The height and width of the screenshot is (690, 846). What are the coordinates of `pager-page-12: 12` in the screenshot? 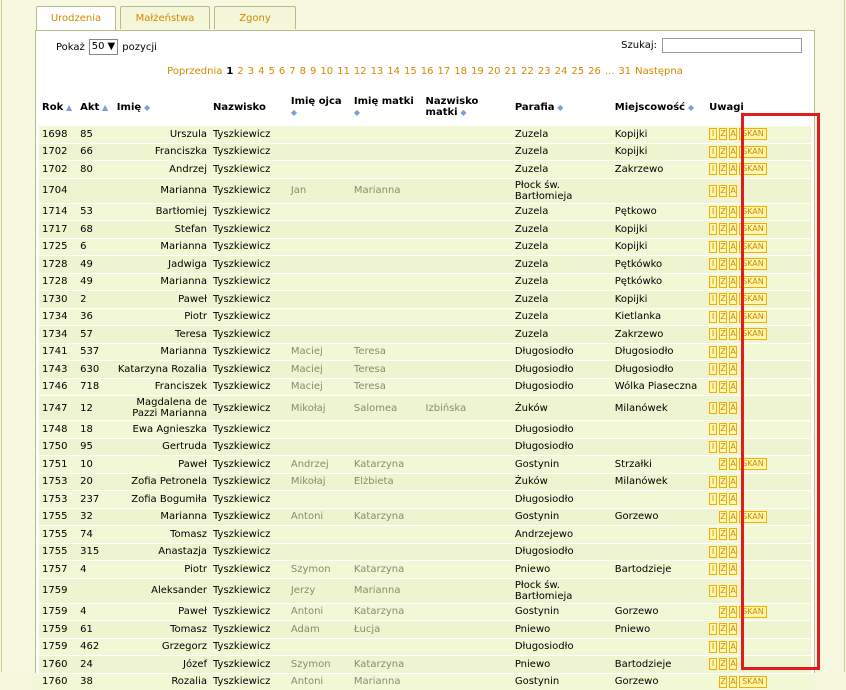 It's located at (360, 71).